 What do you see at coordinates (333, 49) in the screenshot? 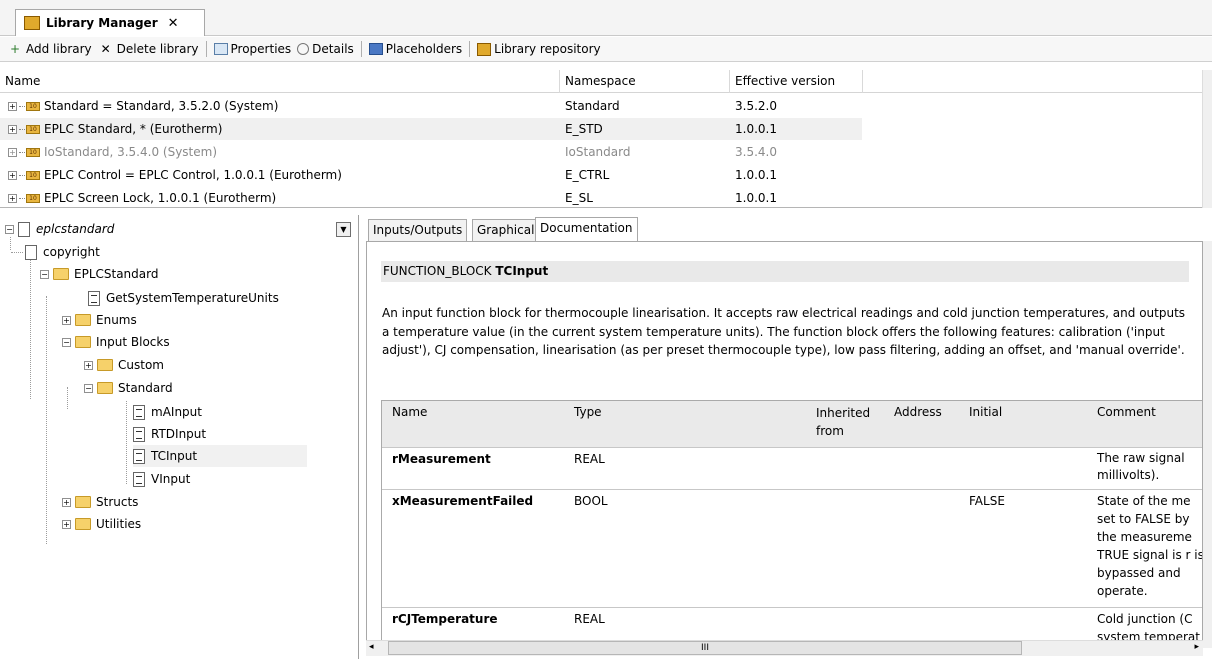
I see `details-label: Details` at bounding box center [333, 49].